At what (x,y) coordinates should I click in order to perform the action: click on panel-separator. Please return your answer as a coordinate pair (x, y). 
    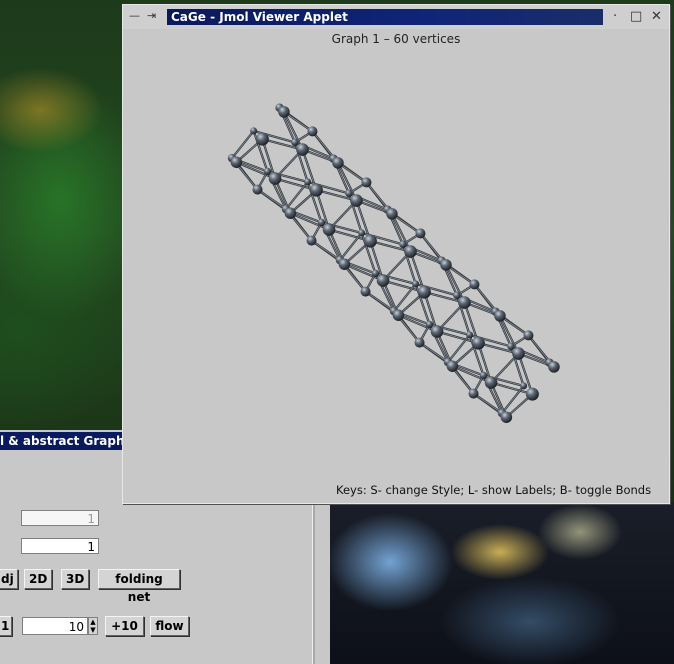
    Looking at the image, I should click on (313, 583).